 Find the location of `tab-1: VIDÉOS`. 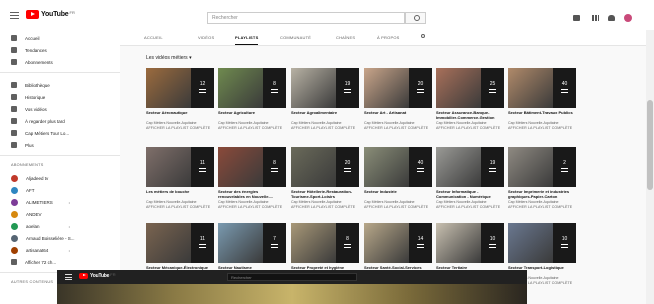

tab-1: VIDÉOS is located at coordinates (206, 37).